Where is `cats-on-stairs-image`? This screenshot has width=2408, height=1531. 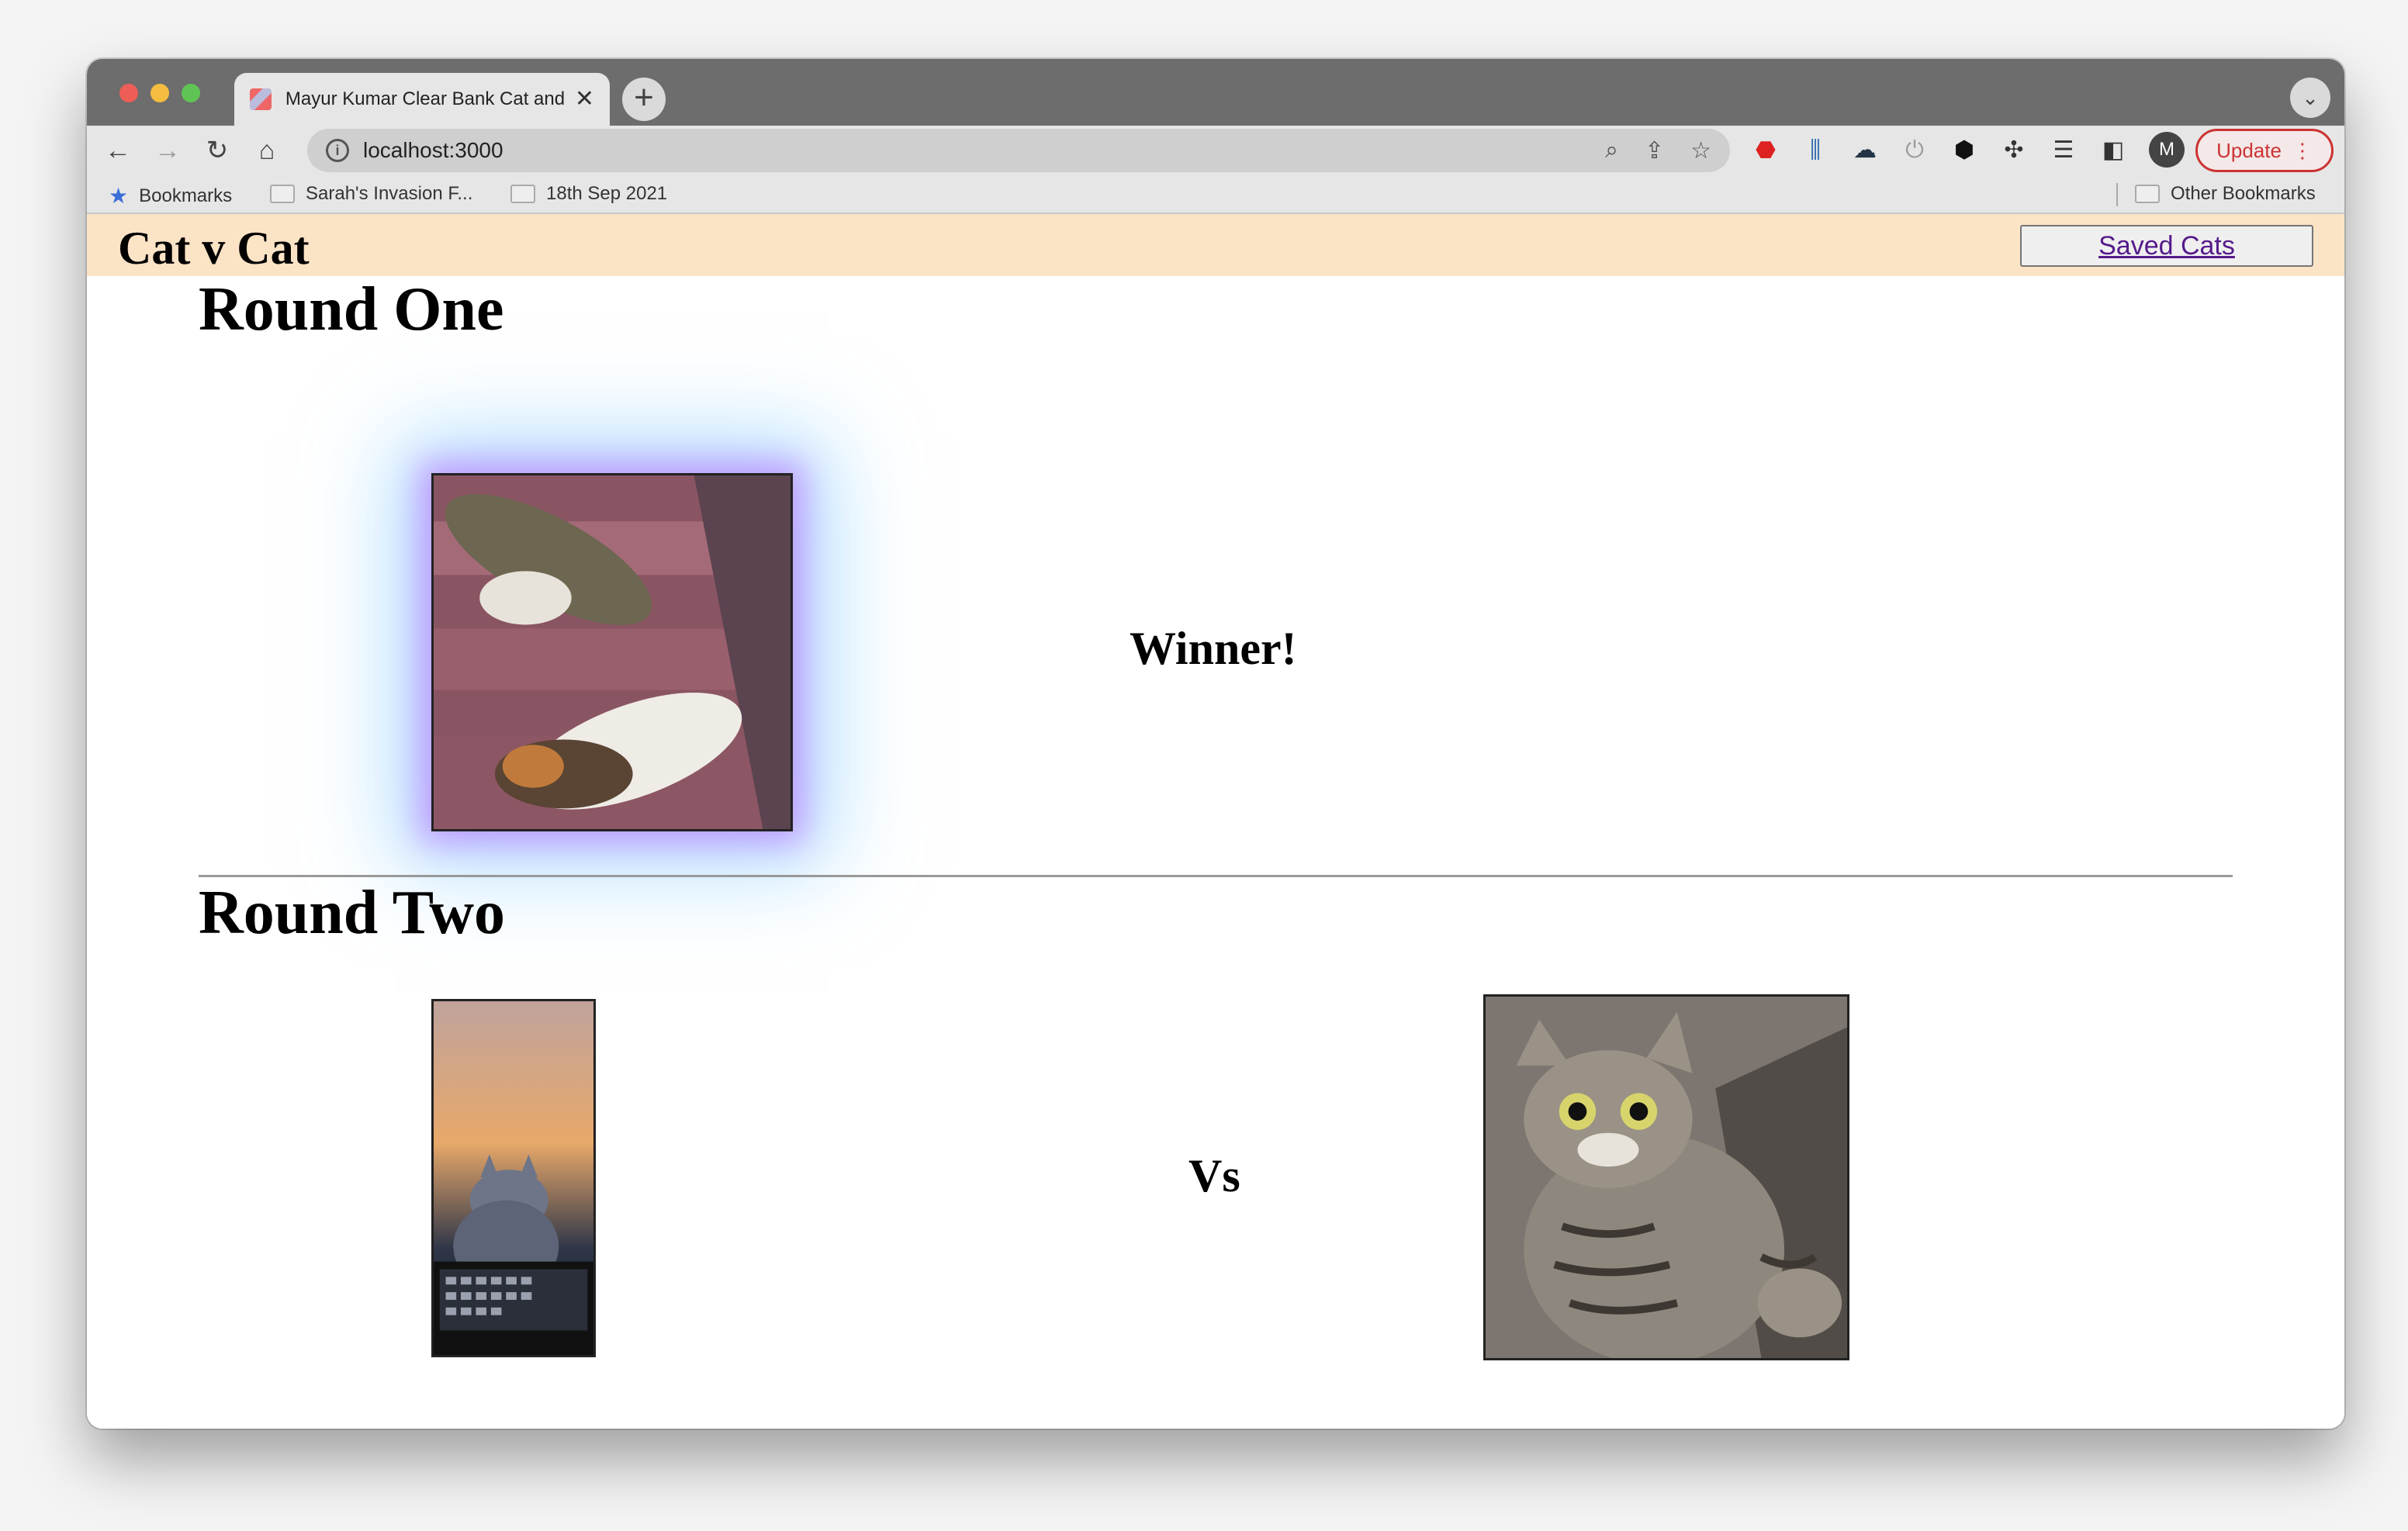 cats-on-stairs-image is located at coordinates (612, 652).